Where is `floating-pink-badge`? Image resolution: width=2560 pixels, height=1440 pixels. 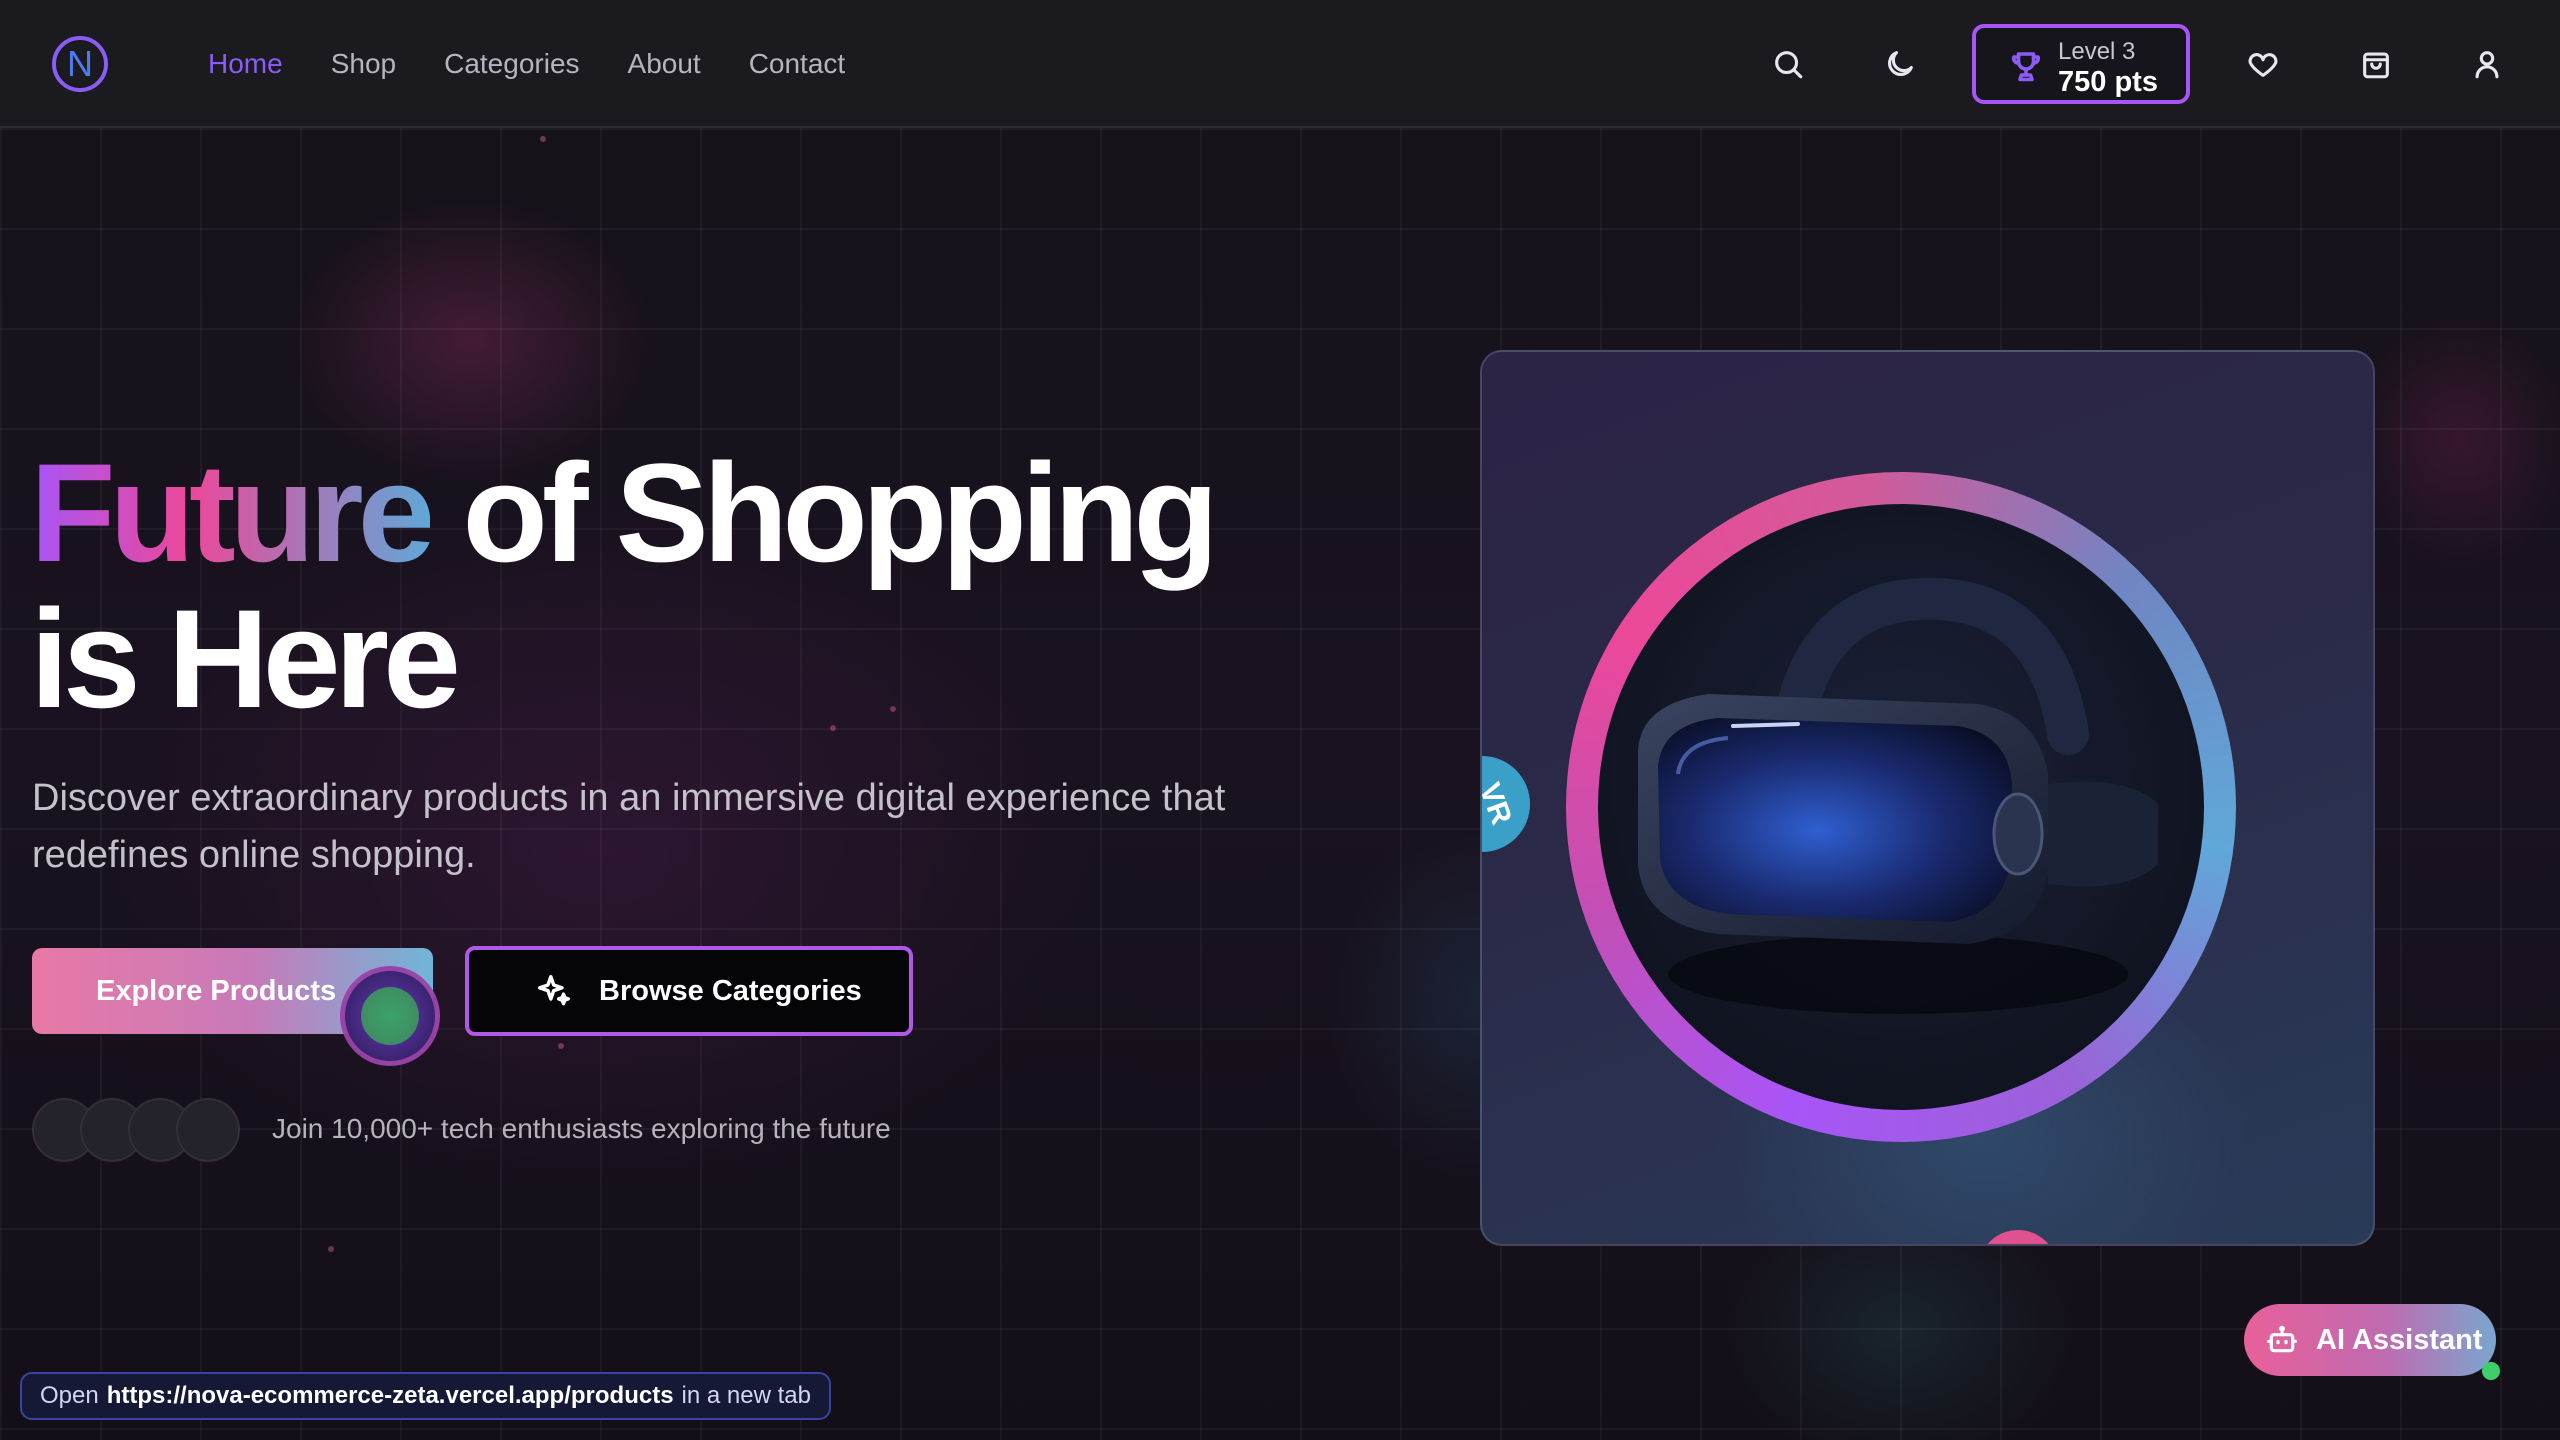 floating-pink-badge is located at coordinates (2018, 1237).